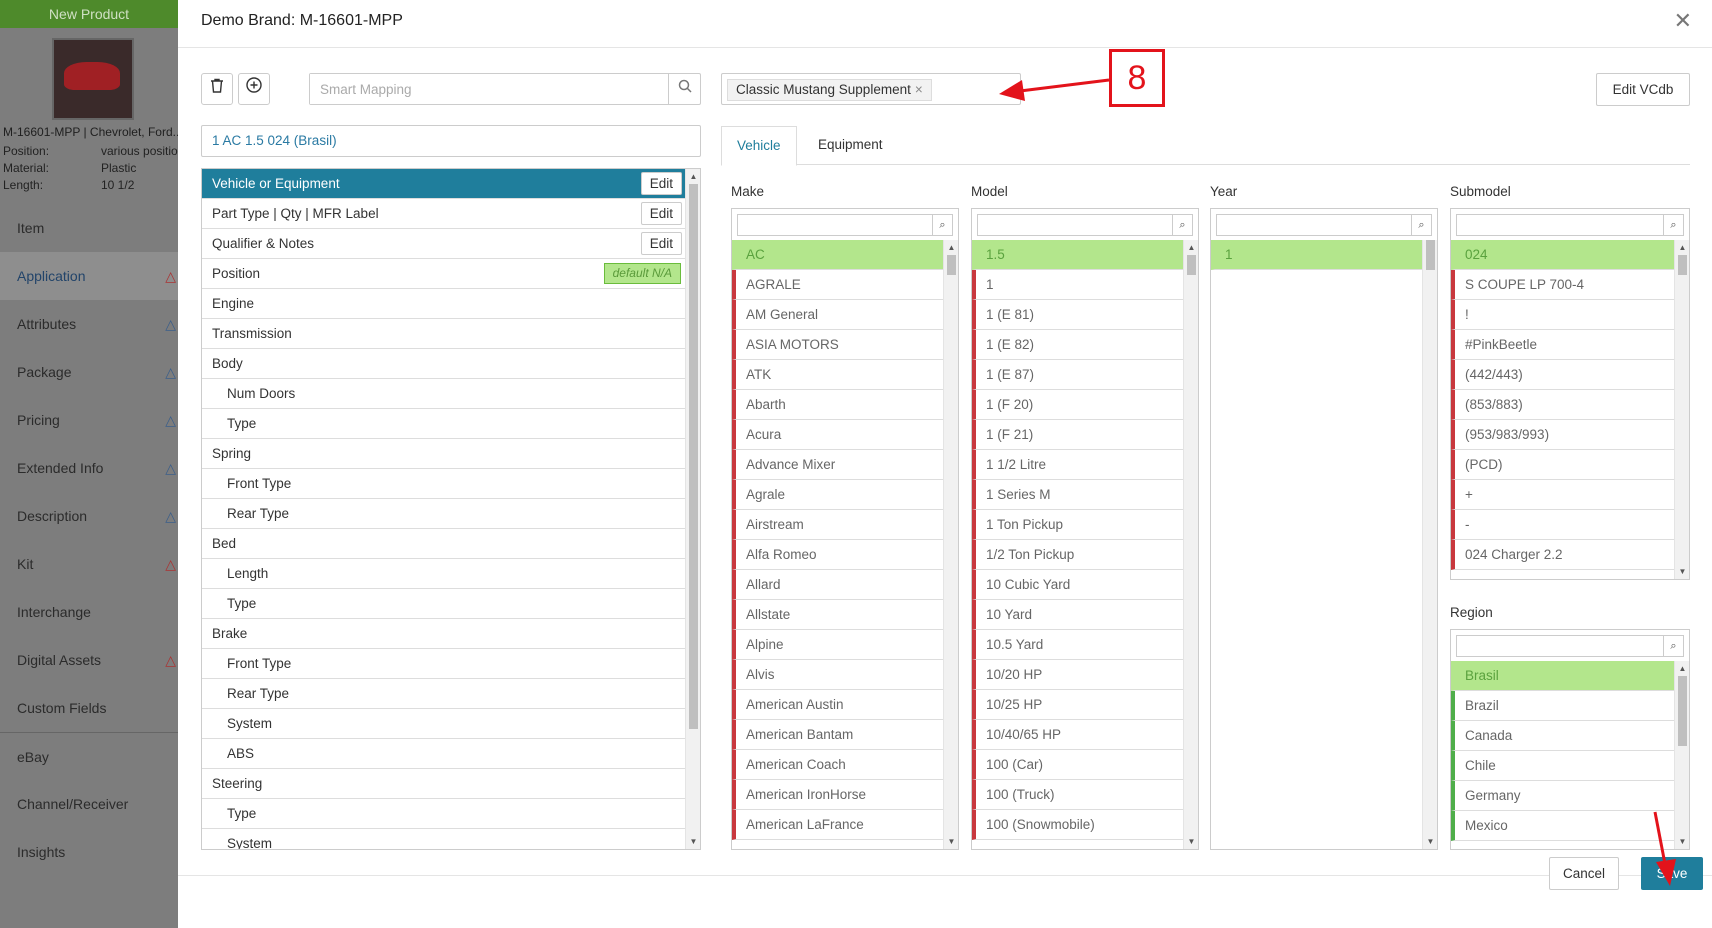  I want to click on model-option: 1 (F 21), so click(1077, 435).